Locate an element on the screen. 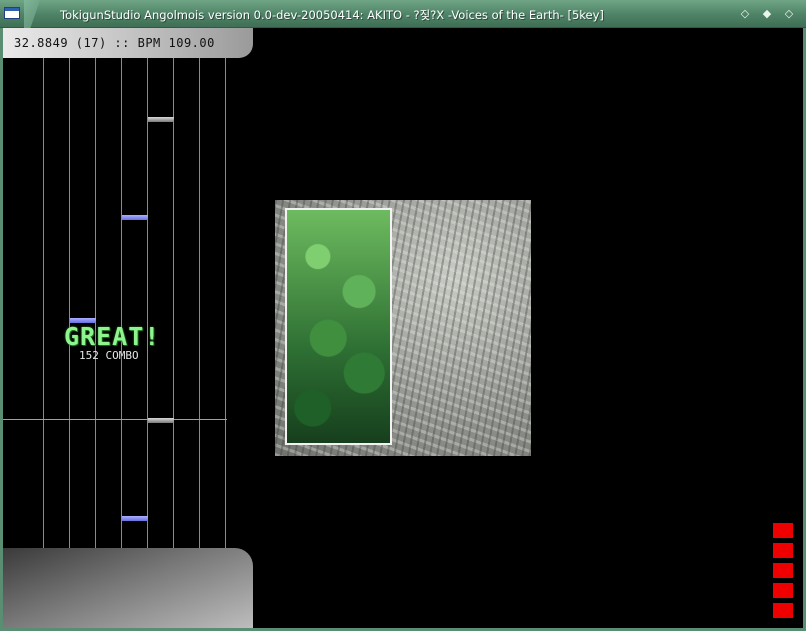  status-panel: 32.8849 (17) :: BPM 109.00 is located at coordinates (128, 43).